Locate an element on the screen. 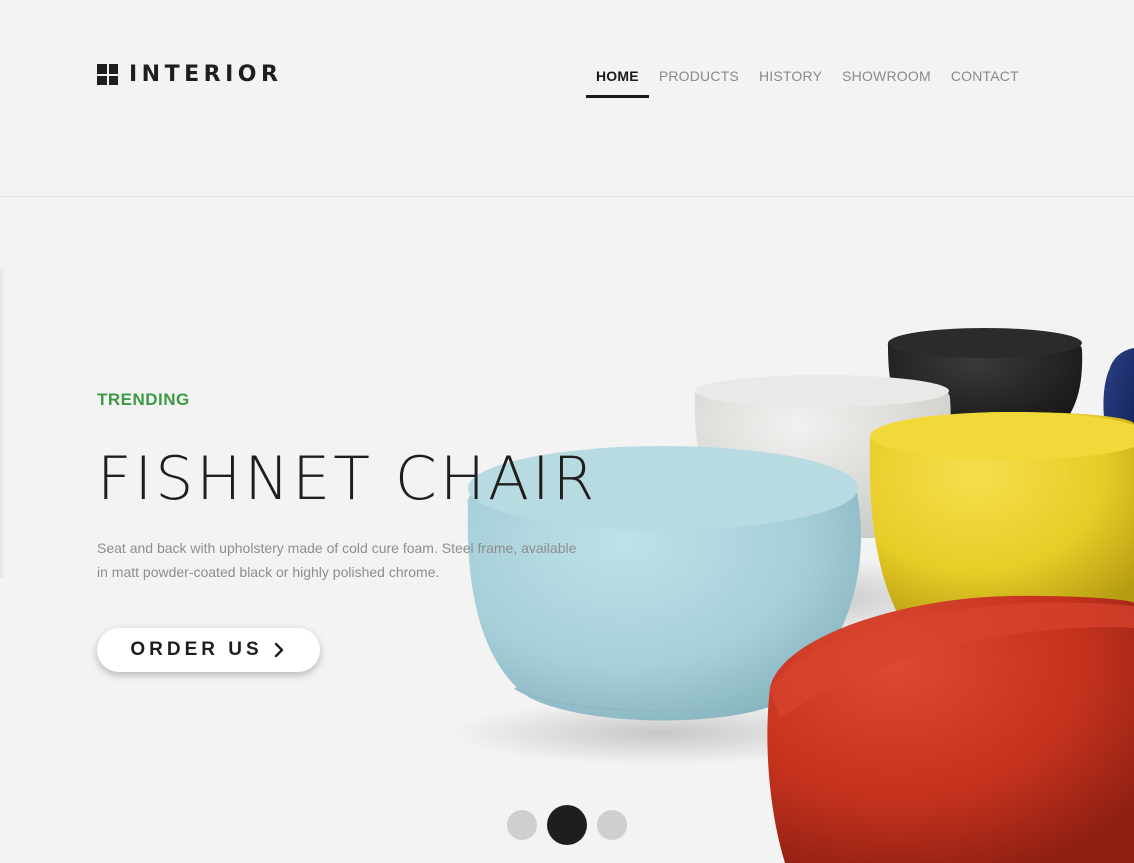  logo-text: INTERIOR is located at coordinates (206, 74).